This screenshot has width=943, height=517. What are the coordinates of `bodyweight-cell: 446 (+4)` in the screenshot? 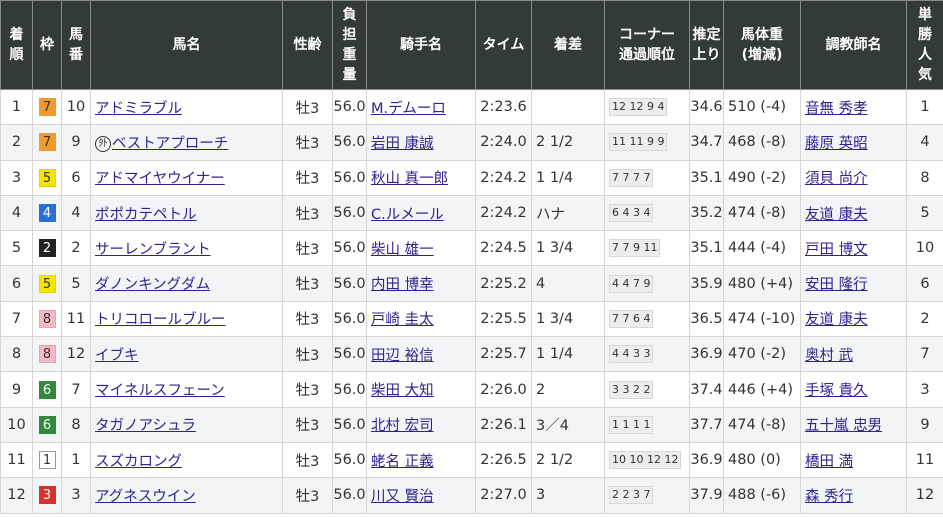 It's located at (762, 389).